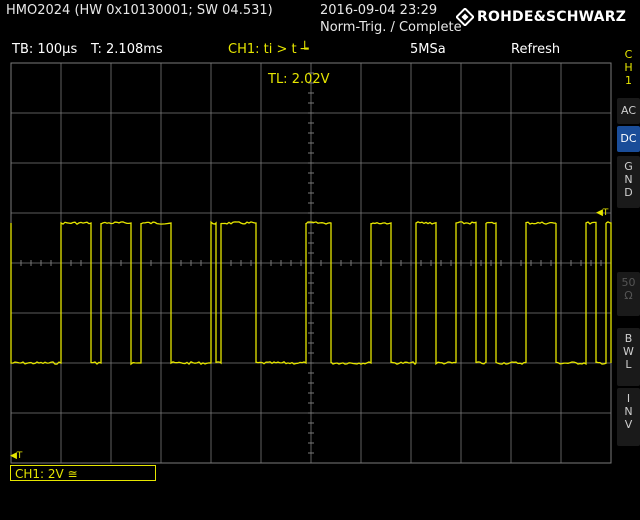 The image size is (640, 520). I want to click on trigger-level-marker: ◀T, so click(602, 213).